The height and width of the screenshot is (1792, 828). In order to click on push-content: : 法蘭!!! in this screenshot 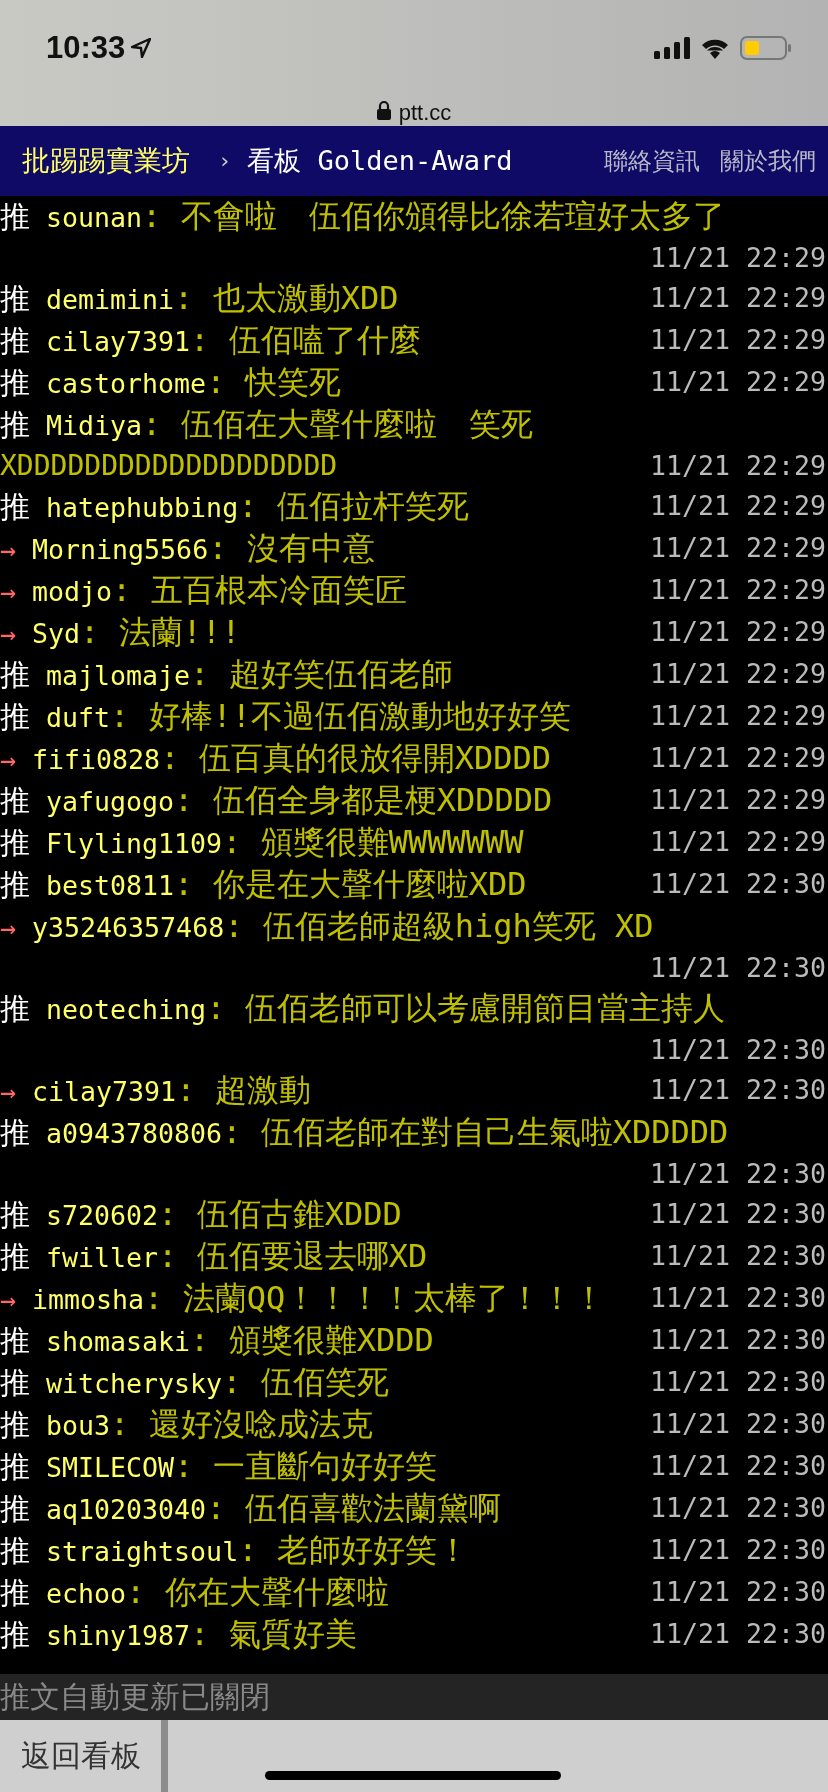, I will do `click(160, 631)`.